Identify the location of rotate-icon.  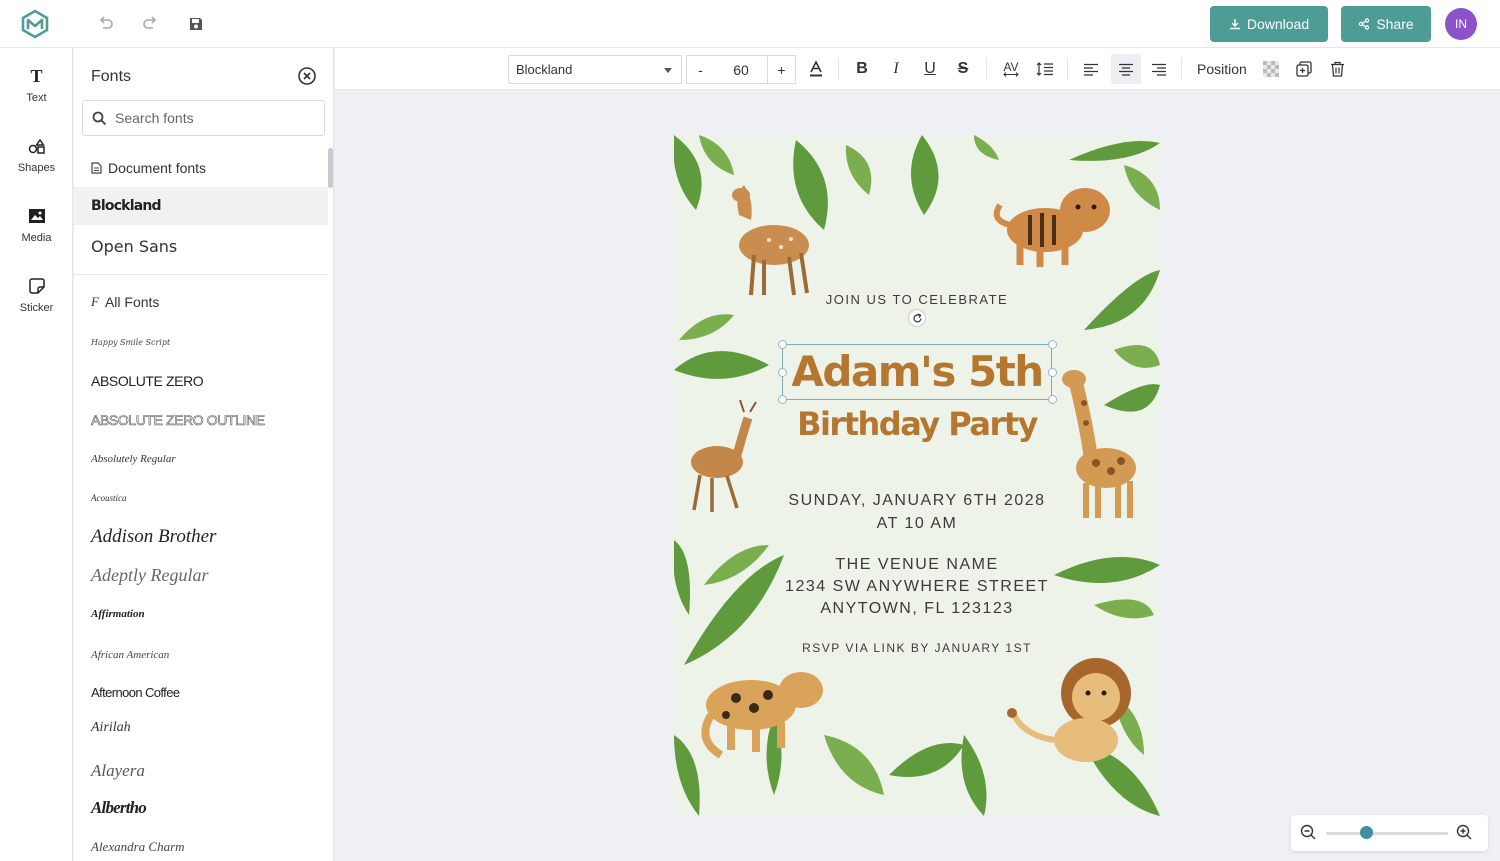
(917, 318).